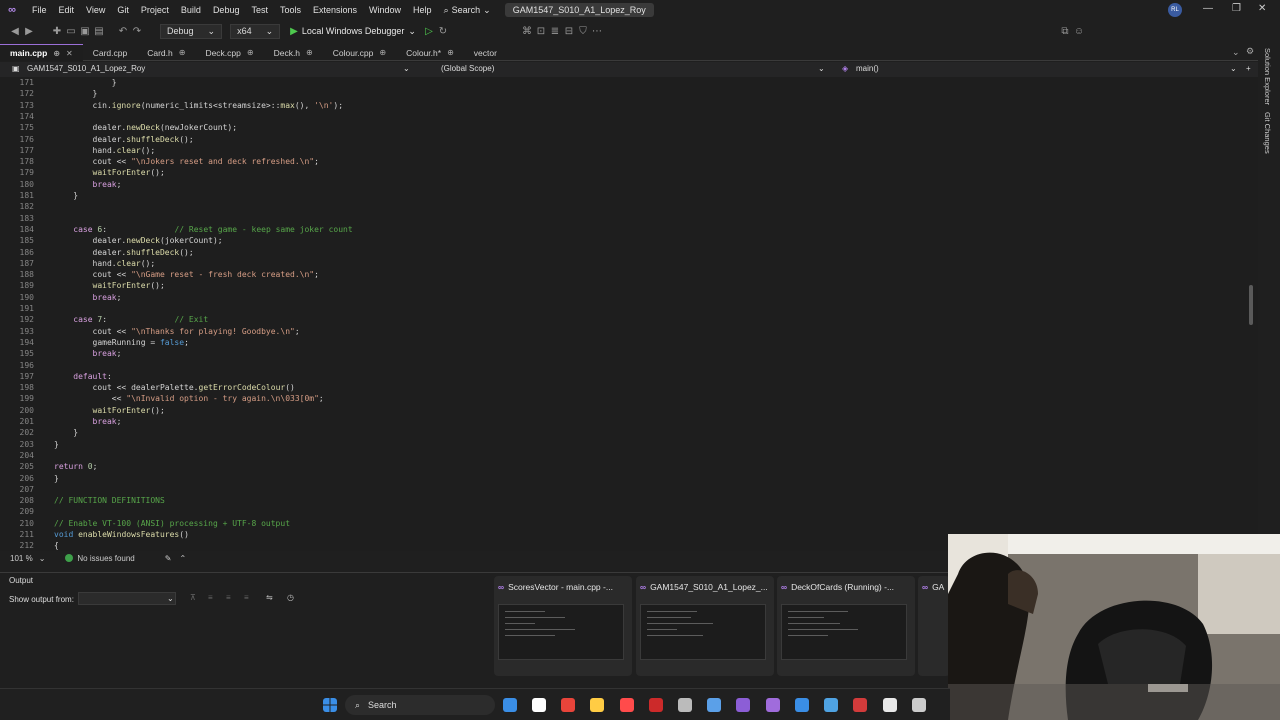 Image resolution: width=1280 pixels, height=720 pixels. What do you see at coordinates (330, 705) in the screenshot?
I see `windows-start-icon` at bounding box center [330, 705].